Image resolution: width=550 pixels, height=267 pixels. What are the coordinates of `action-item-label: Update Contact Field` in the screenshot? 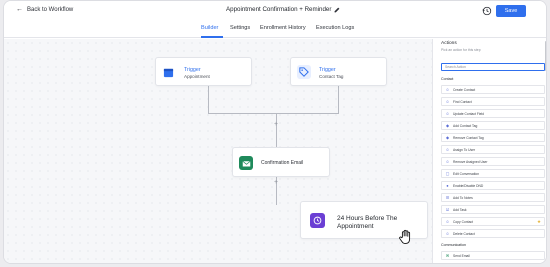 It's located at (468, 113).